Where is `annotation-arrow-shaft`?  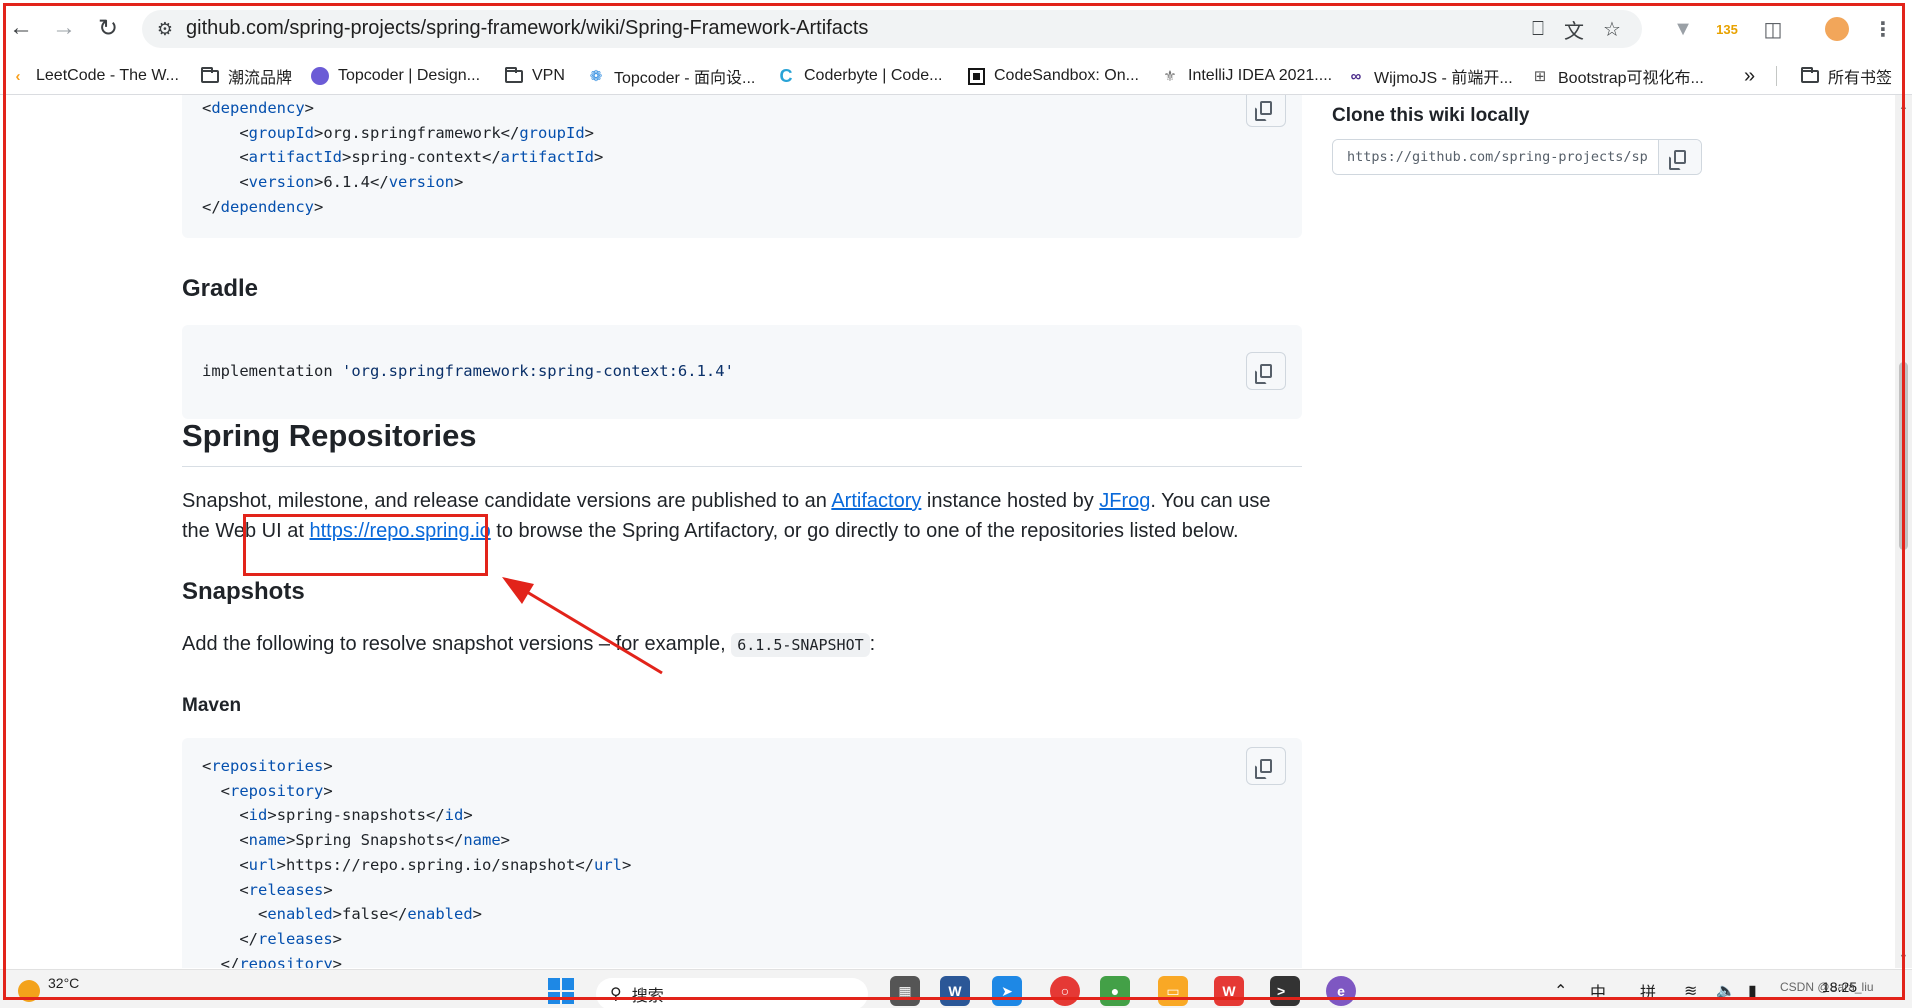 annotation-arrow-shaft is located at coordinates (587, 628).